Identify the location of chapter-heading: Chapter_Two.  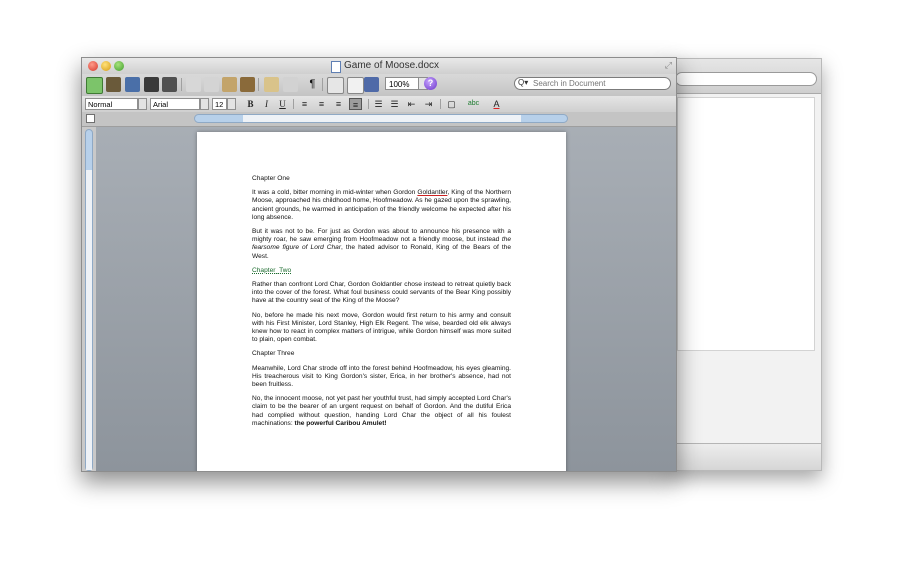
(272, 270).